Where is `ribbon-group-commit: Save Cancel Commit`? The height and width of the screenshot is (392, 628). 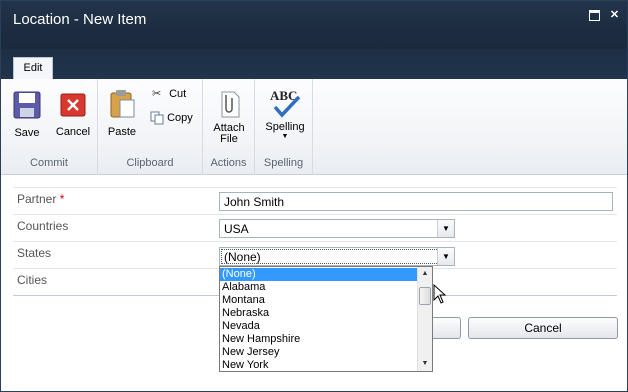 ribbon-group-commit: Save Cancel Commit is located at coordinates (49, 127).